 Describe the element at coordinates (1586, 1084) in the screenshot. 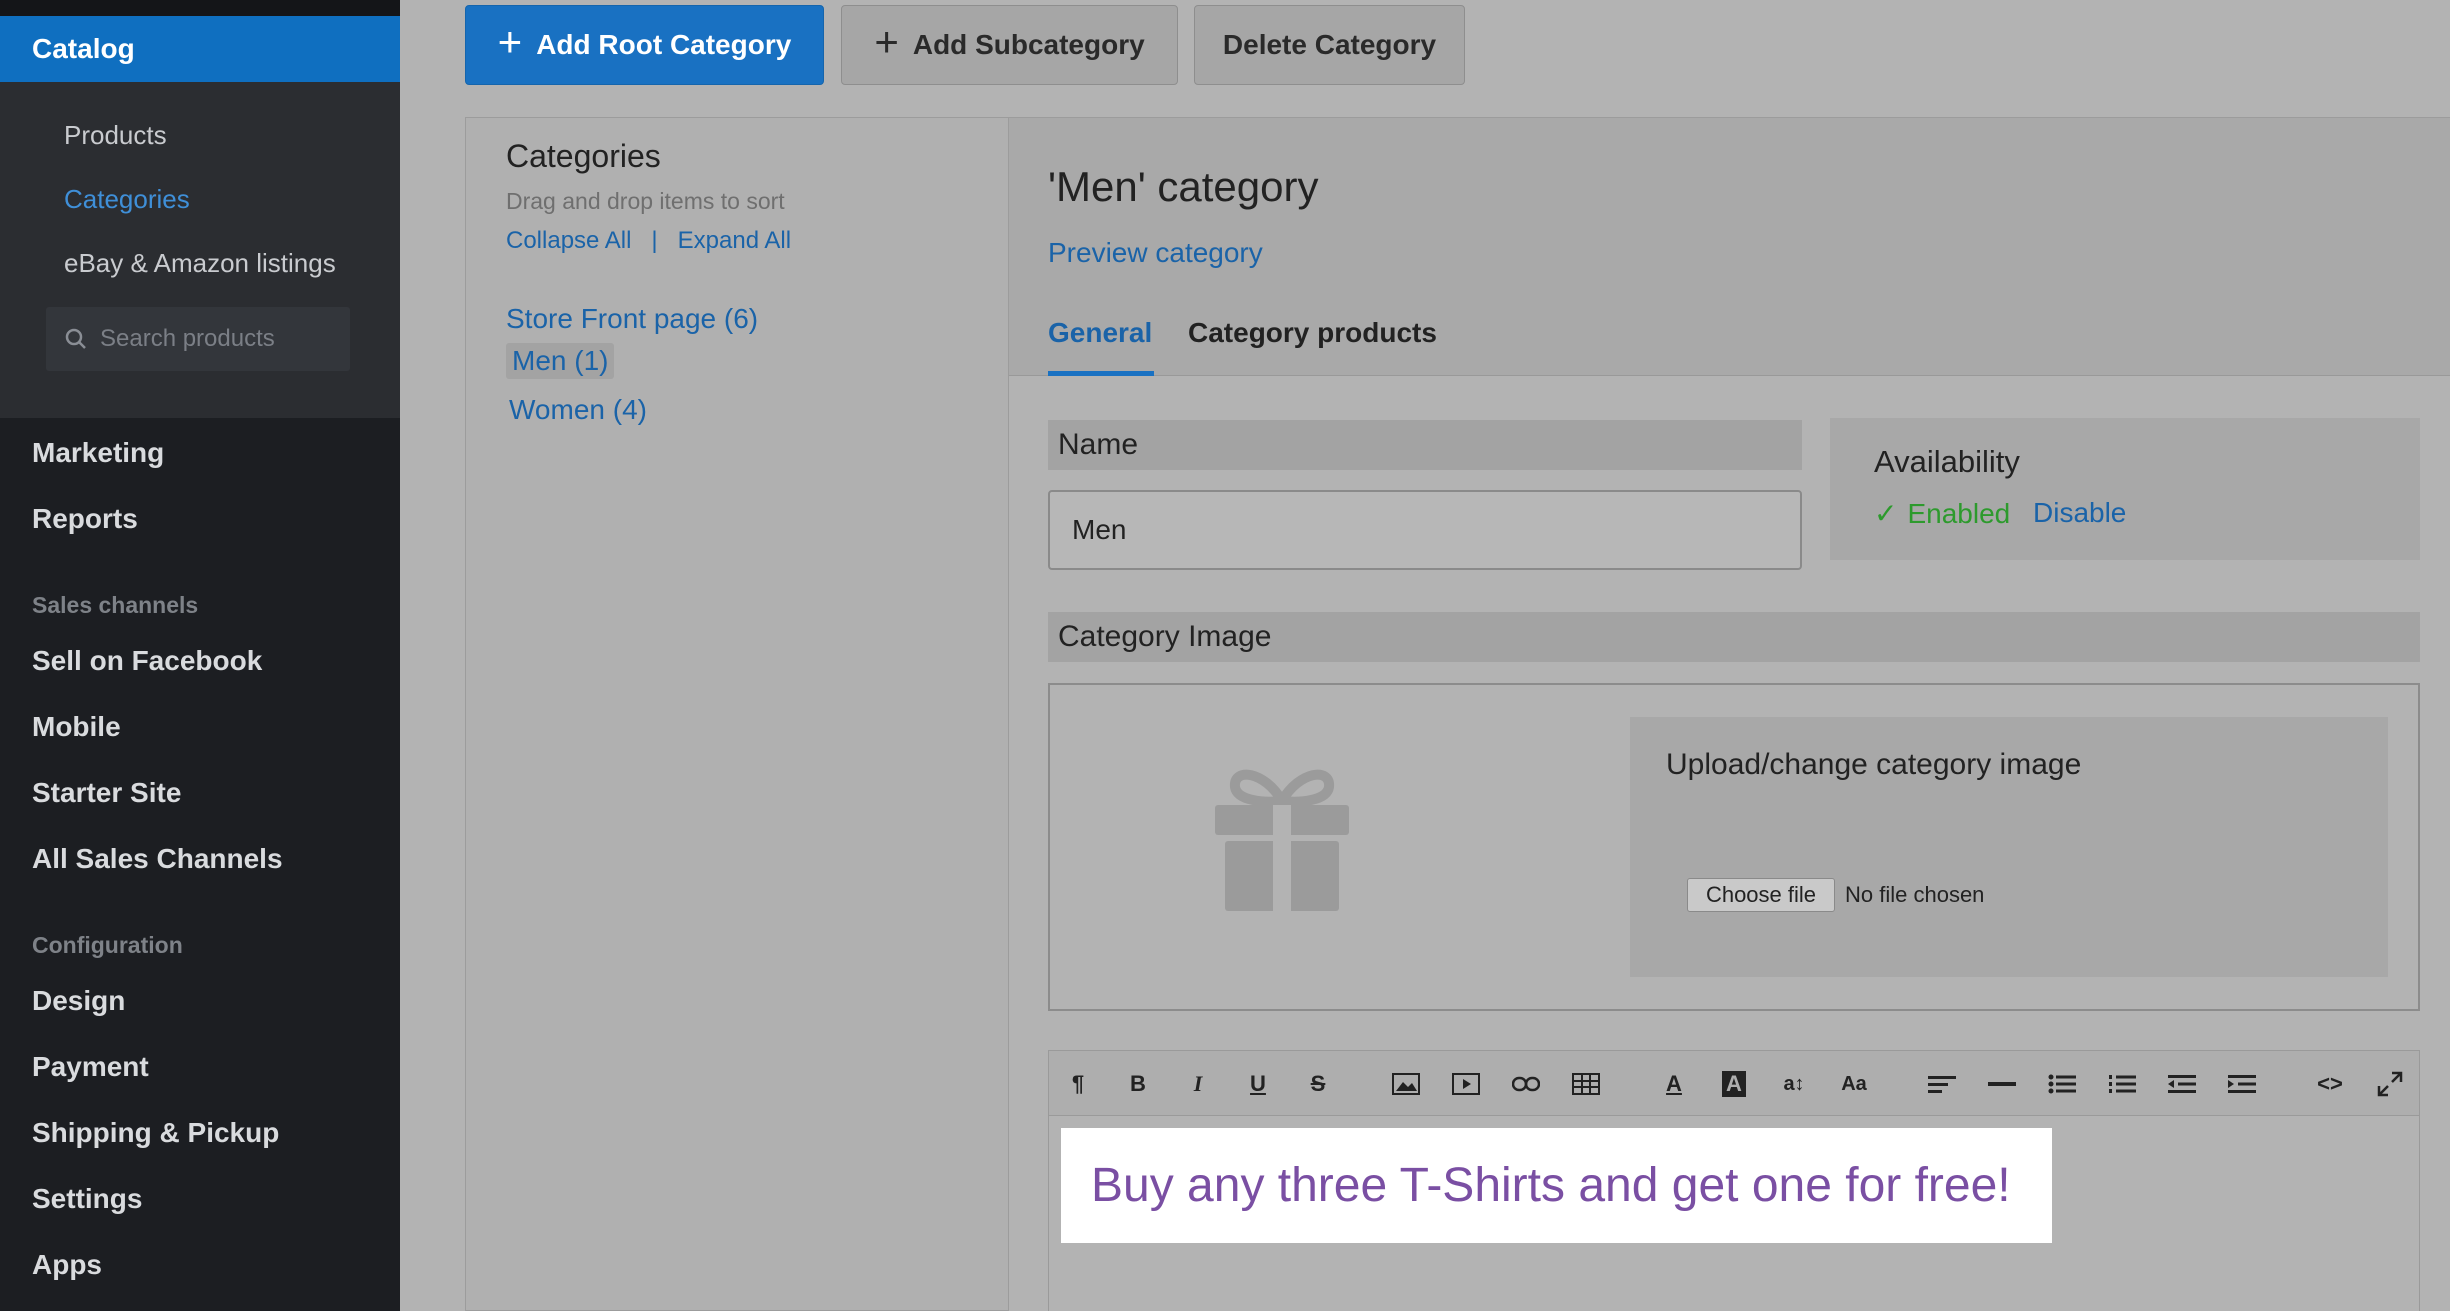

I see `table-icon` at that location.